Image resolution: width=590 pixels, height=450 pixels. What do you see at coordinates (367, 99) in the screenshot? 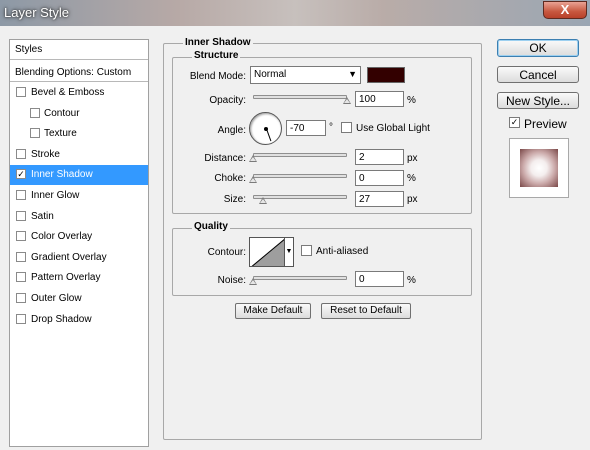
I see `opacity-value: 100` at bounding box center [367, 99].